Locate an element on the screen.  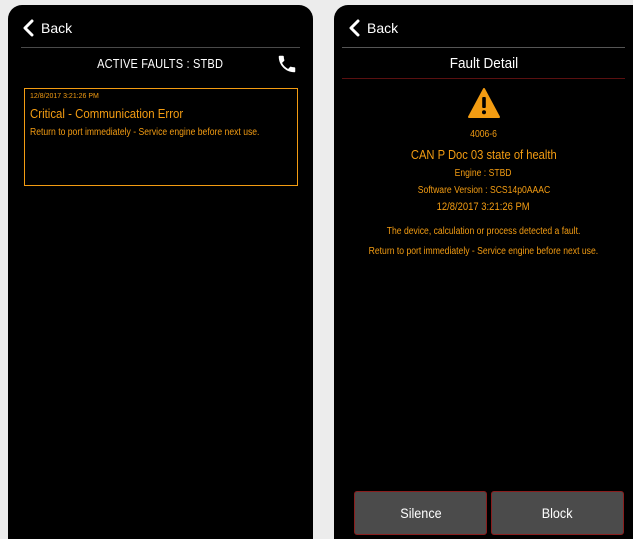
header-bar: Fault Detail is located at coordinates (483, 63).